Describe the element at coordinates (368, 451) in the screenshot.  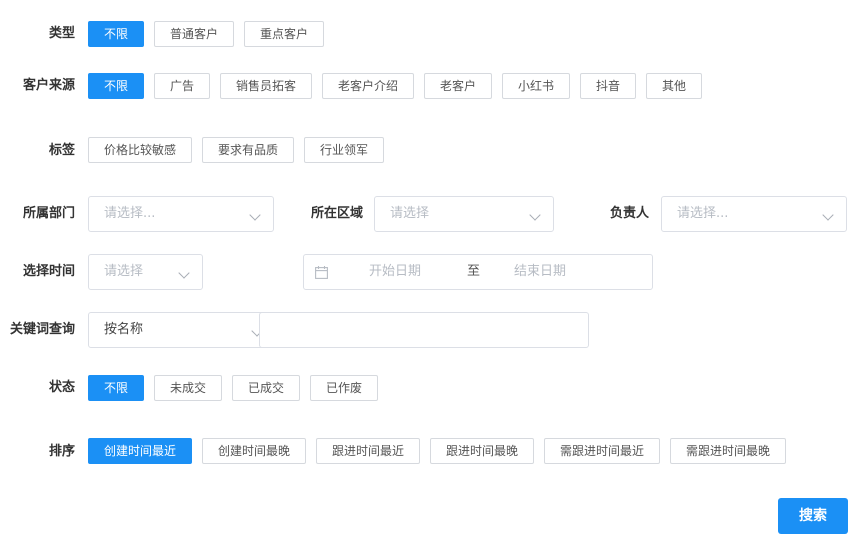
I see `sort-option-followup-recent: 跟进时间最近` at that location.